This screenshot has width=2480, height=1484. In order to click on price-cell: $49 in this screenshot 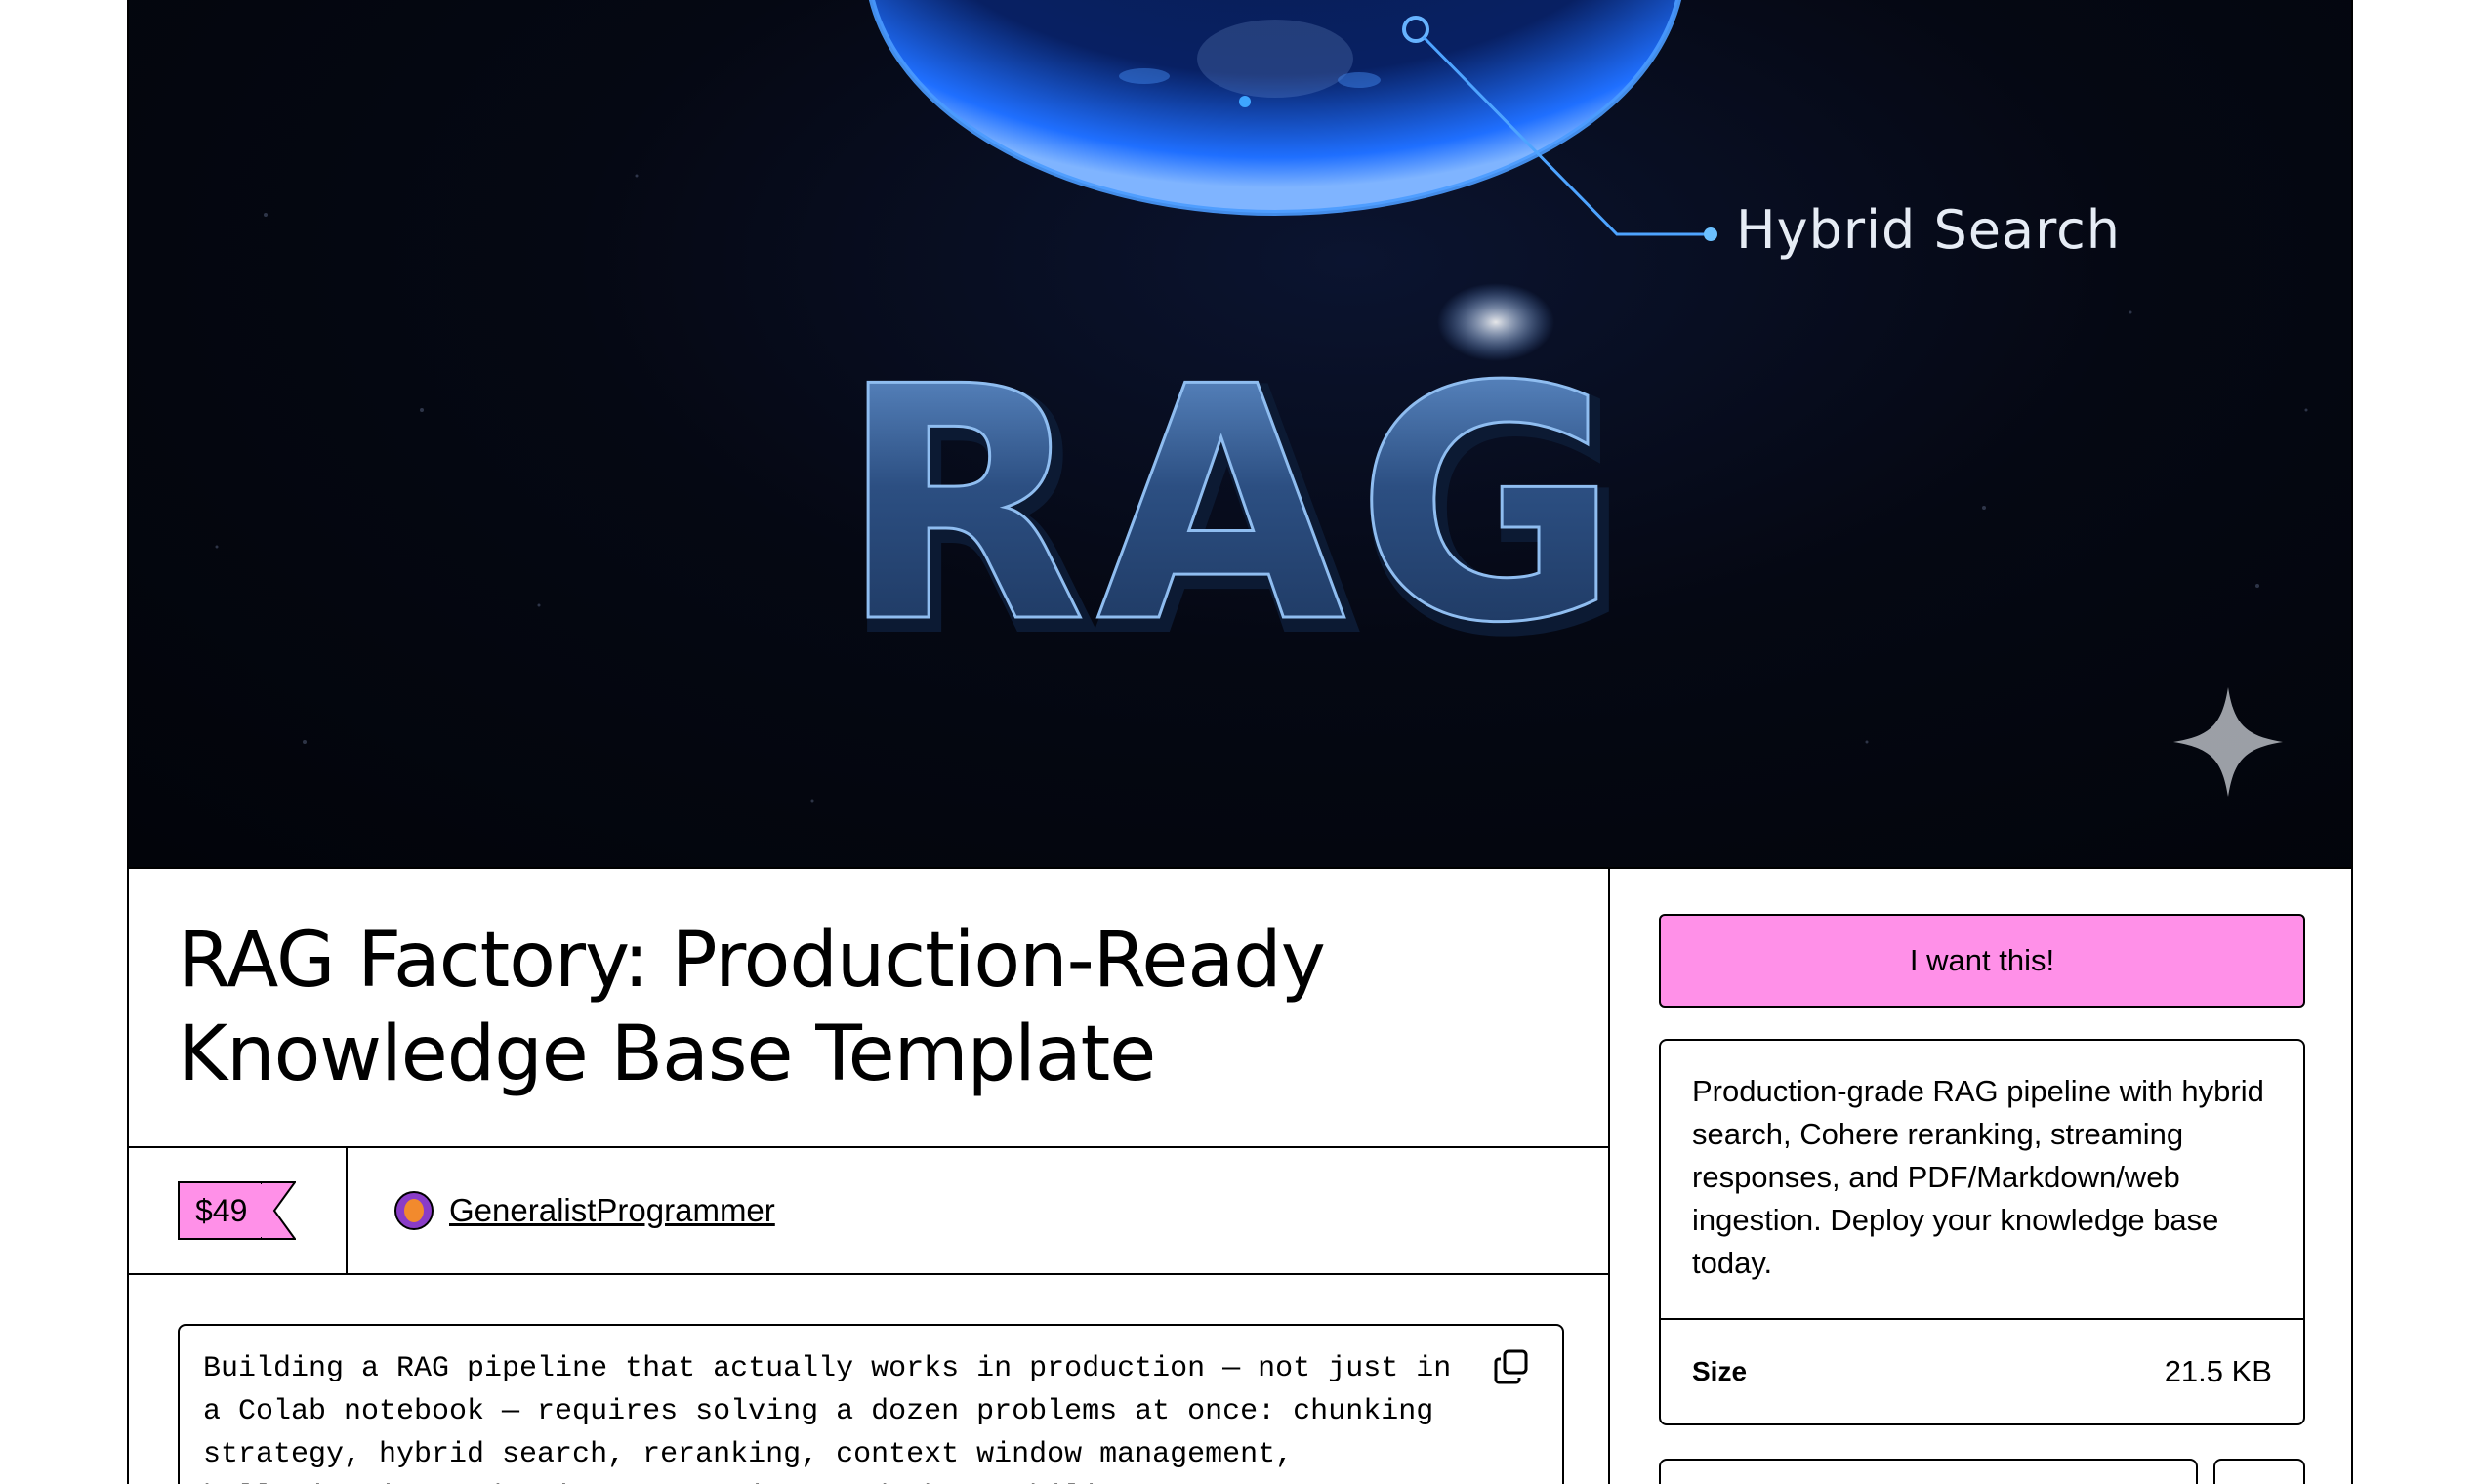, I will do `click(238, 1211)`.